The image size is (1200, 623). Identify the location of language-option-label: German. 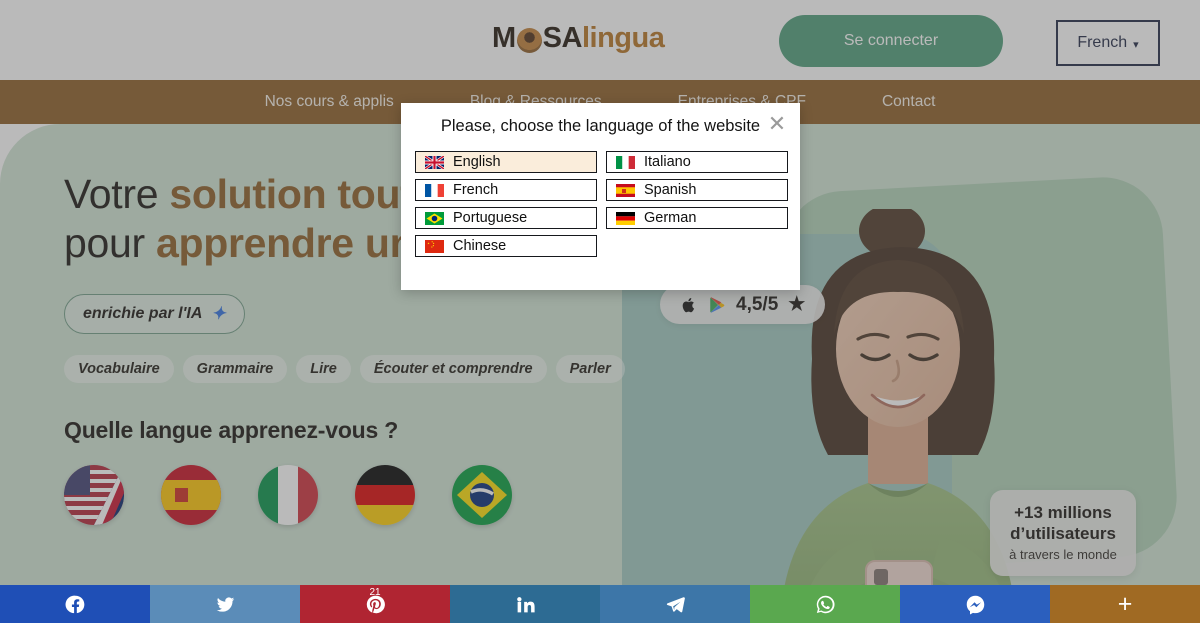
(670, 218).